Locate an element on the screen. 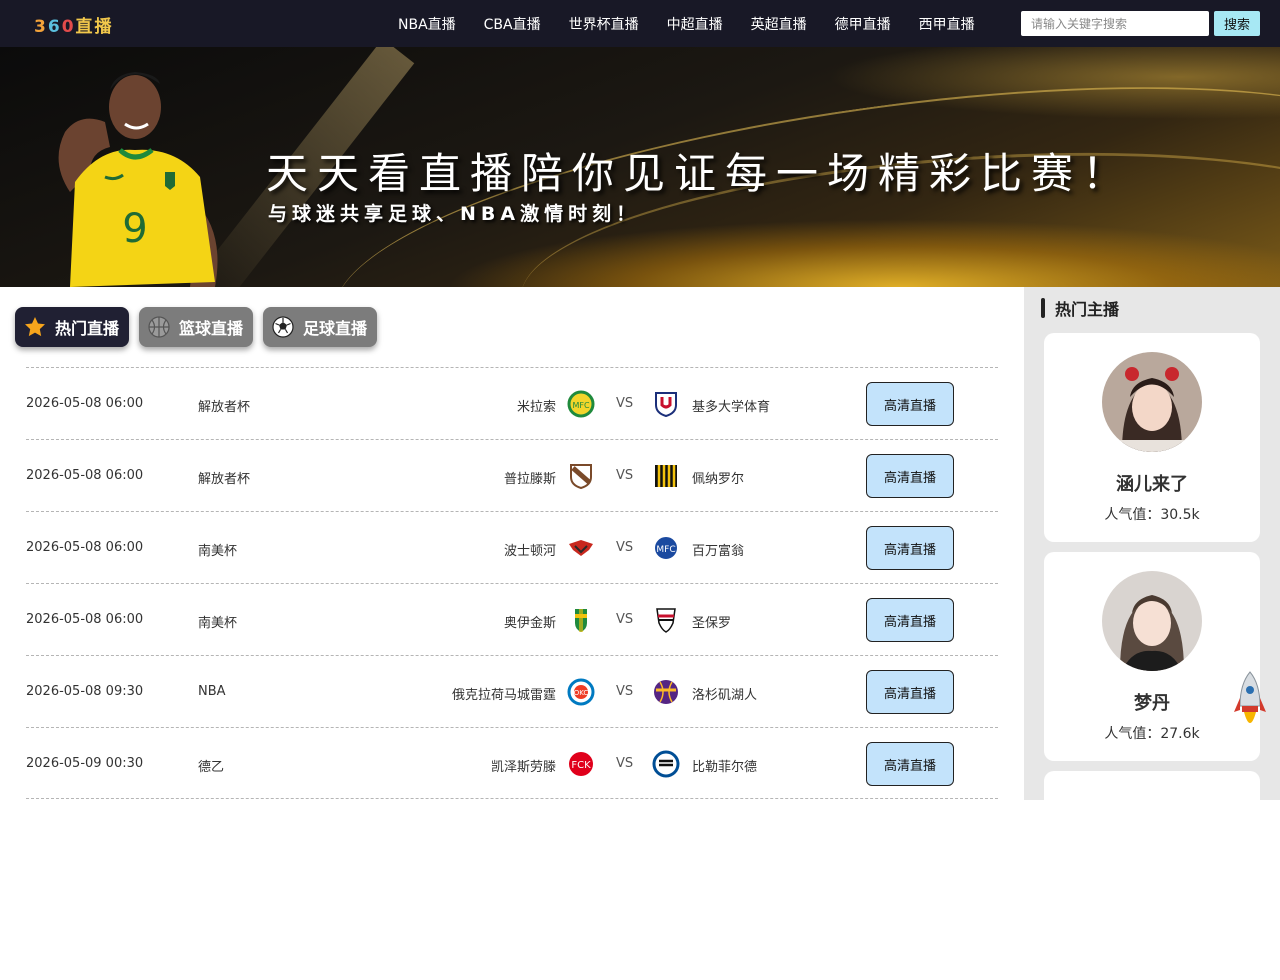  home-team: 奥伊金斯 is located at coordinates (530, 621).